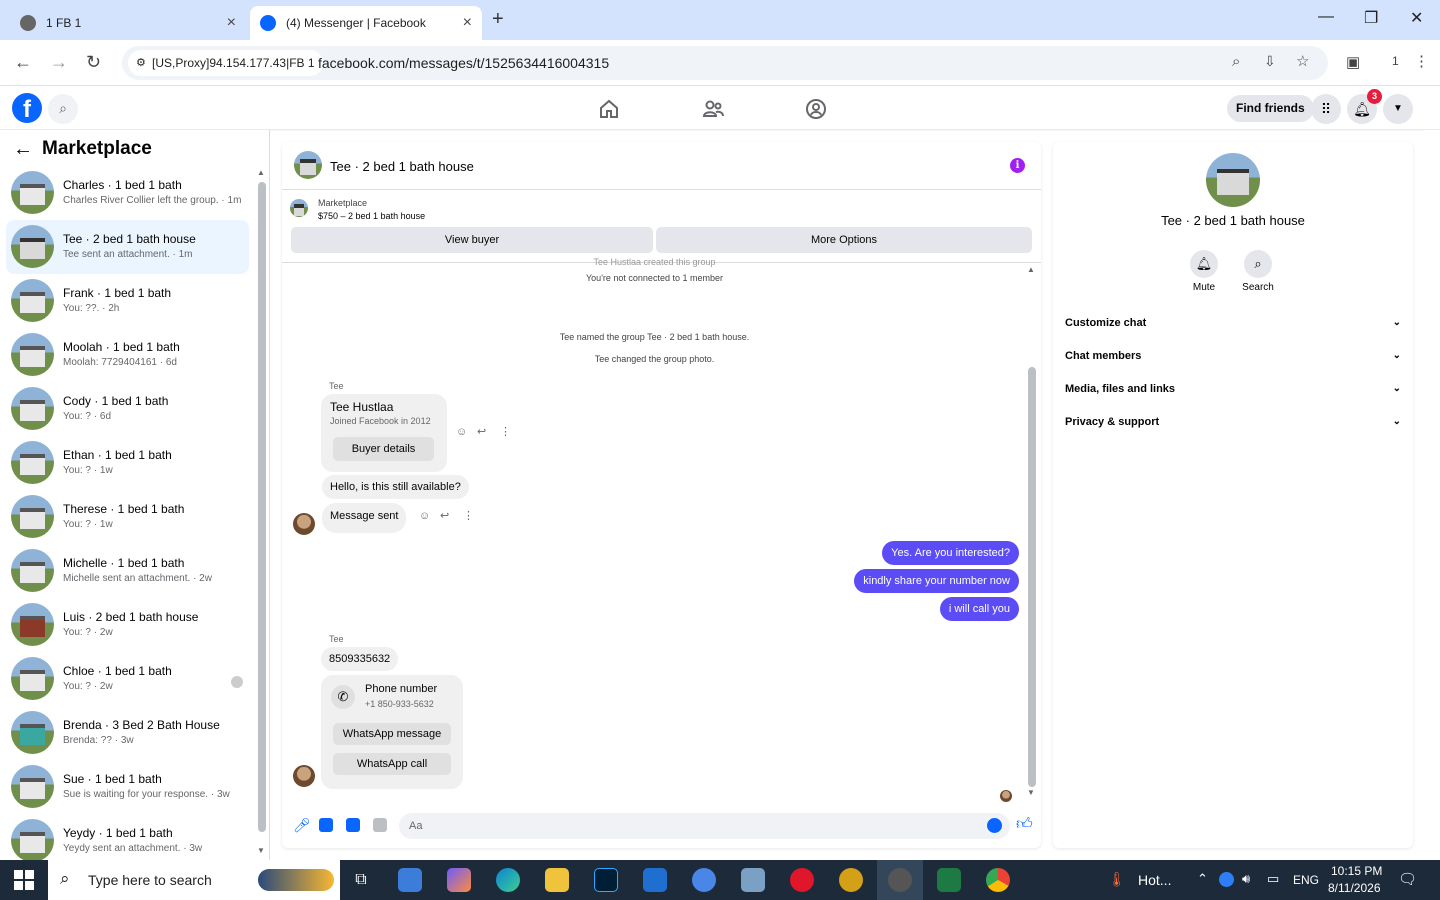  I want to click on mail-app-icon, so click(410, 880).